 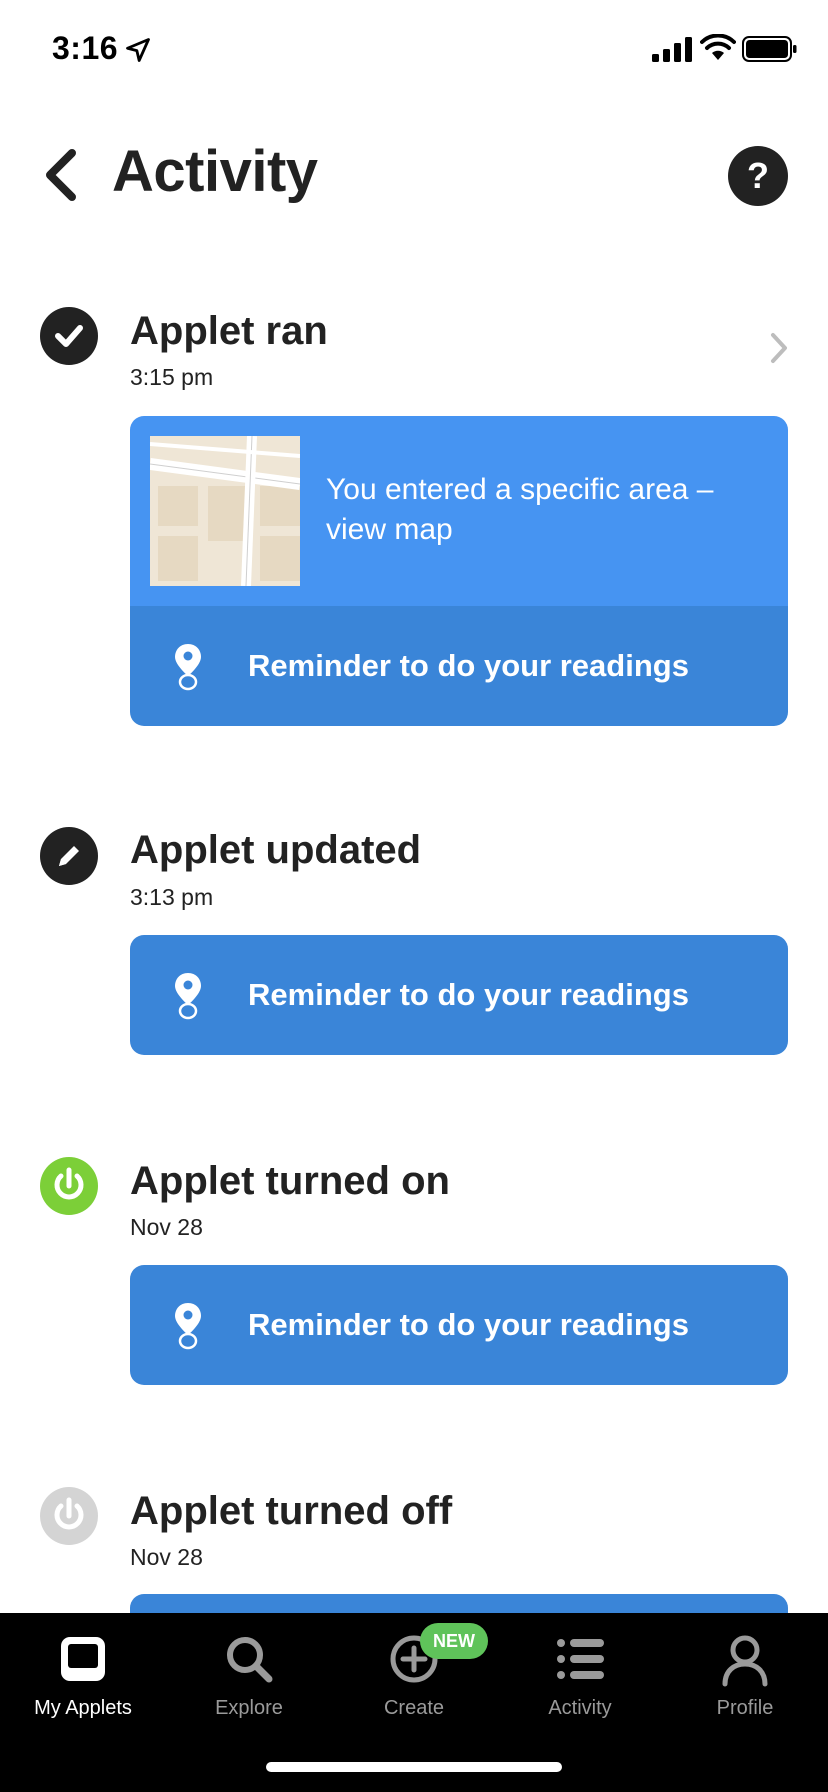 What do you see at coordinates (276, 850) in the screenshot?
I see `entry-title: Applet updated` at bounding box center [276, 850].